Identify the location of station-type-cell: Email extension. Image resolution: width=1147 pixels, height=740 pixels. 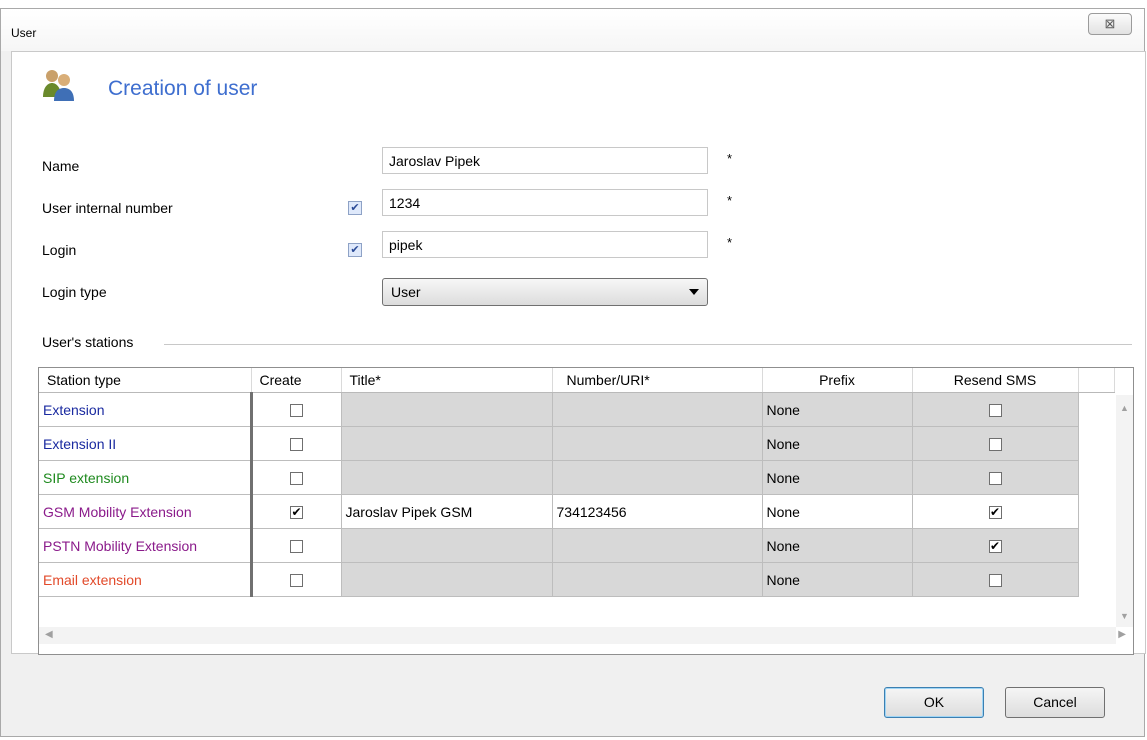
(146, 579).